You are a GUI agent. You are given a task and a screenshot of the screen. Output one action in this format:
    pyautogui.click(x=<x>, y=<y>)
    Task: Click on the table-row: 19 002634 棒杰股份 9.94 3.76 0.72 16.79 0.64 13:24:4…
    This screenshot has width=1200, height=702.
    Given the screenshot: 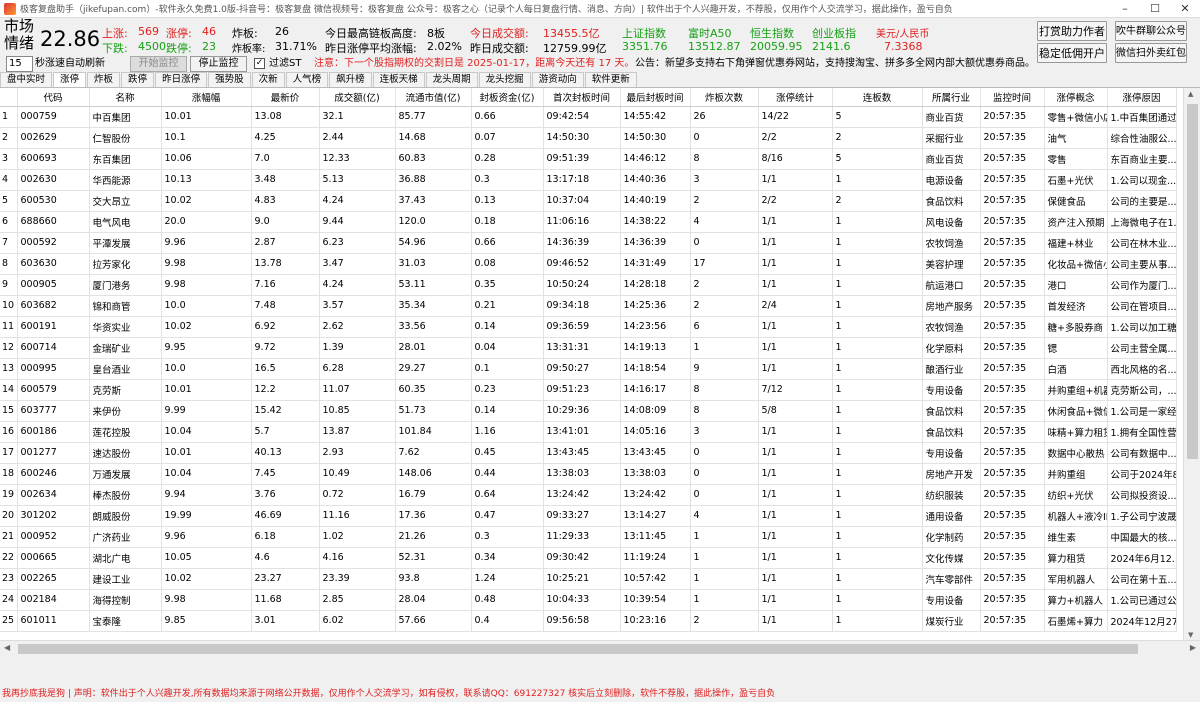 What is the action you would take?
    pyautogui.click(x=588, y=495)
    